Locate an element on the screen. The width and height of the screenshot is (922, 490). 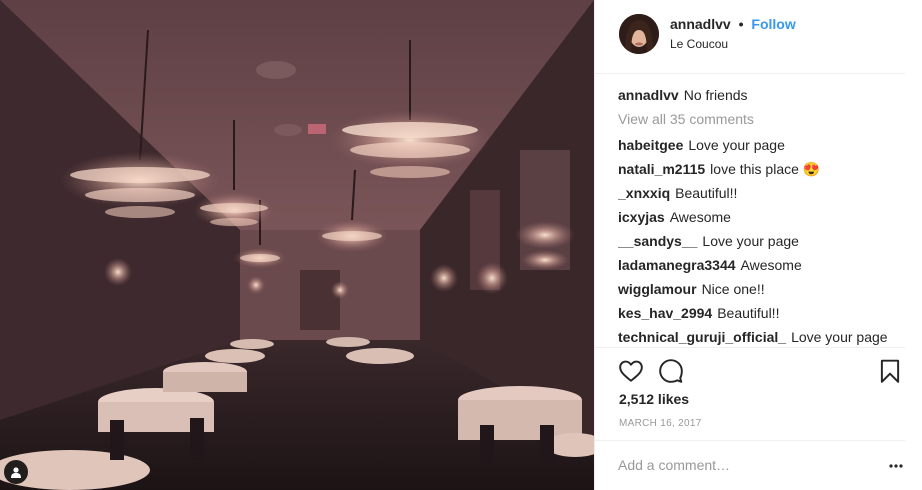
like-heart-icon is located at coordinates (631, 371).